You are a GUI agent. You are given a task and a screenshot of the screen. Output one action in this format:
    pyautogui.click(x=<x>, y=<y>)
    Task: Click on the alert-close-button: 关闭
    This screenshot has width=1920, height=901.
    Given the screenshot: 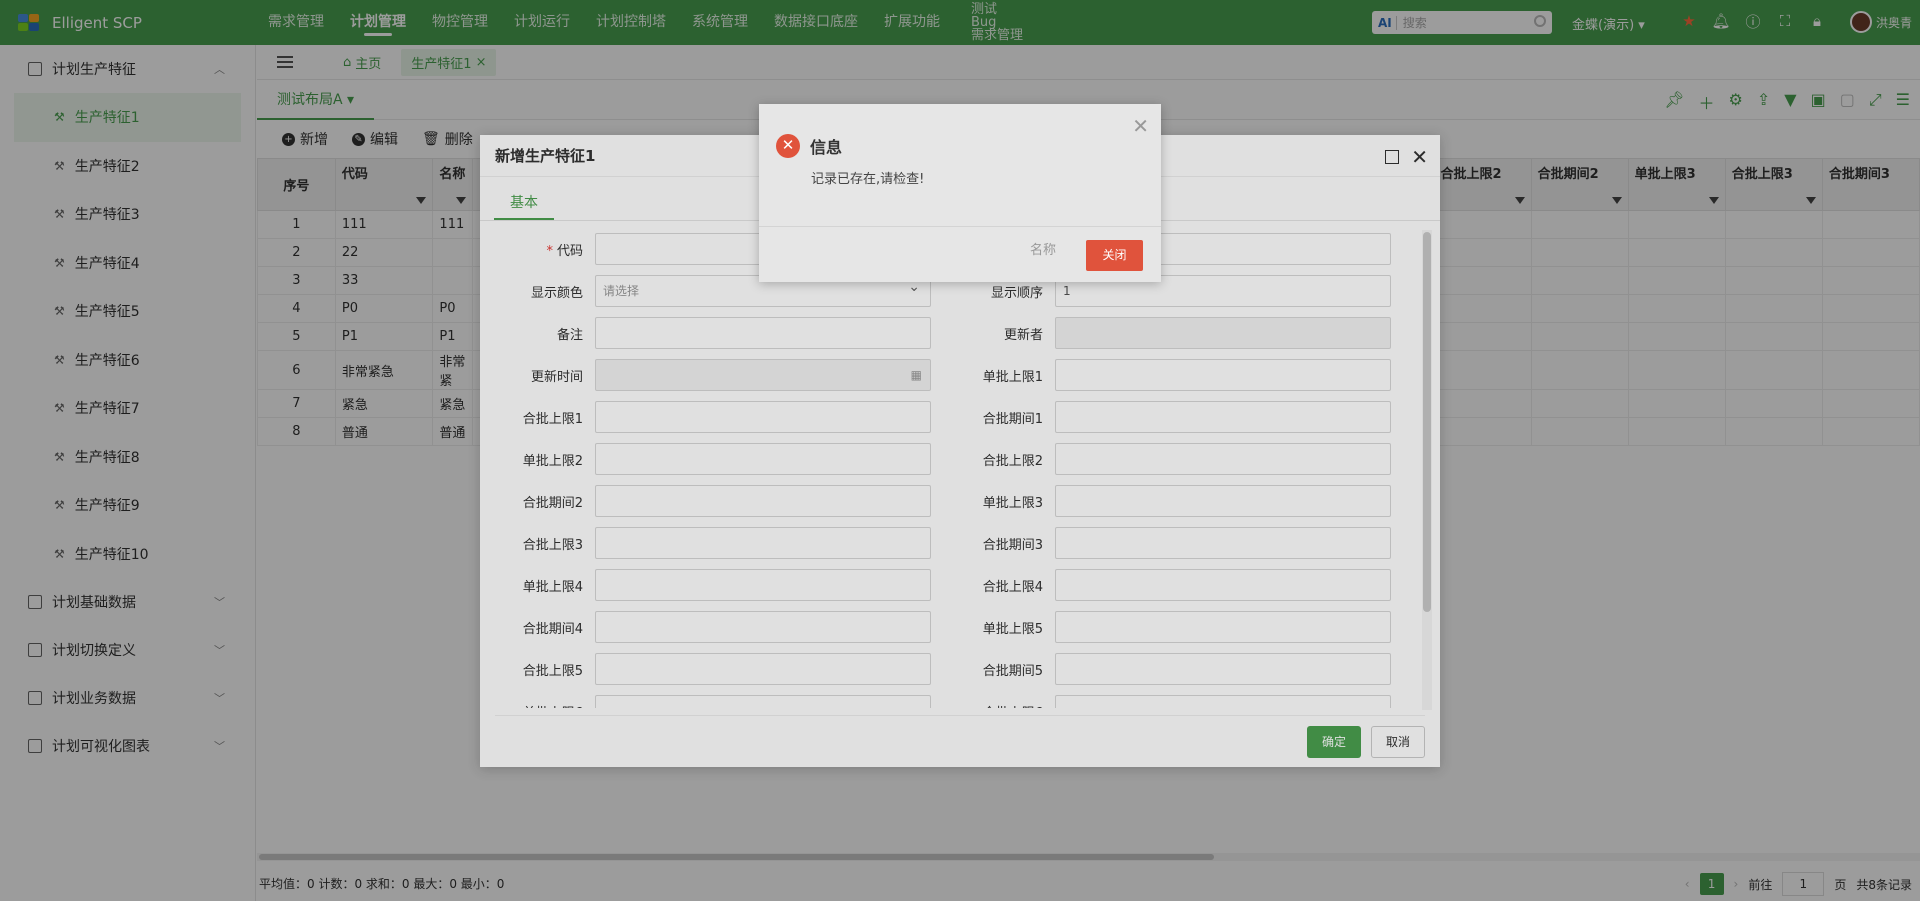 What is the action you would take?
    pyautogui.click(x=1114, y=255)
    